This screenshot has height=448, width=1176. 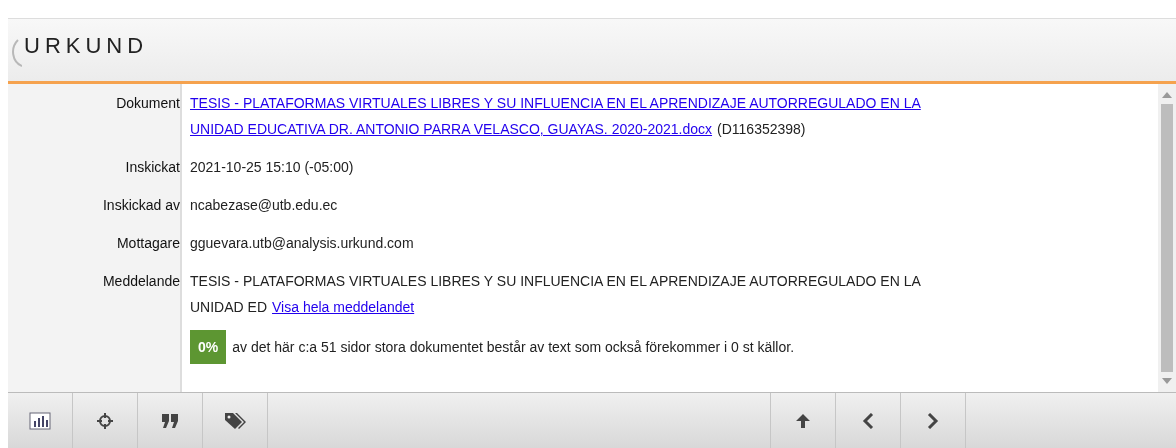 What do you see at coordinates (1167, 381) in the screenshot?
I see `scroll-down-icon` at bounding box center [1167, 381].